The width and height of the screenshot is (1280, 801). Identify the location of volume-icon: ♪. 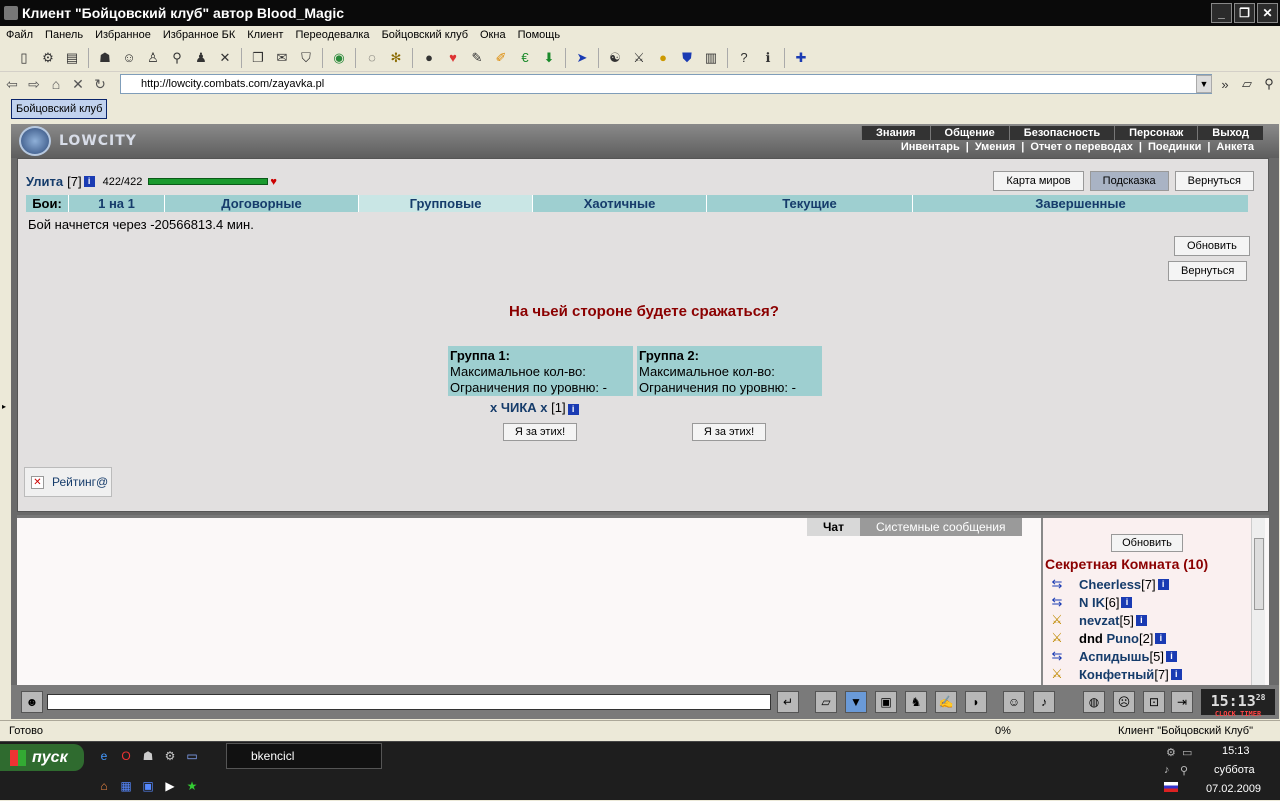
(1171, 770).